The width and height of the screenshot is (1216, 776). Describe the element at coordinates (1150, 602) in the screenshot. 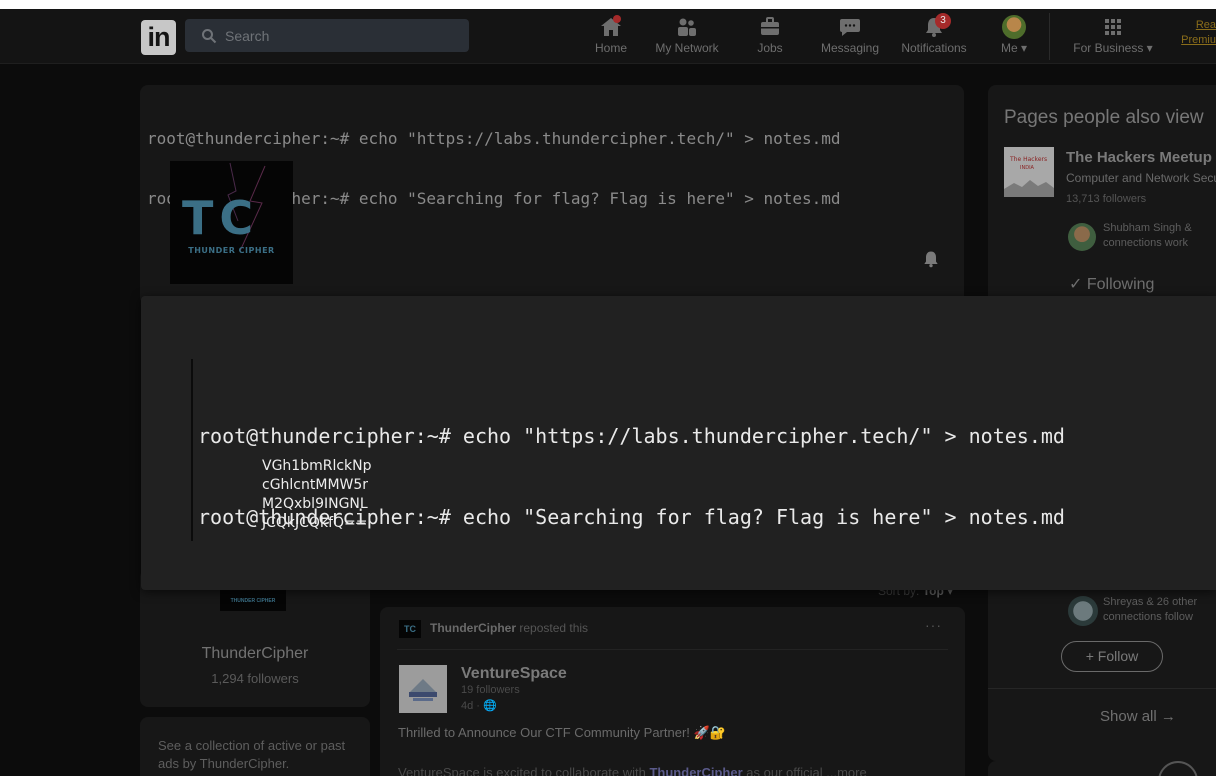

I see `connections2-line1: Shreyas & 26 other` at that location.